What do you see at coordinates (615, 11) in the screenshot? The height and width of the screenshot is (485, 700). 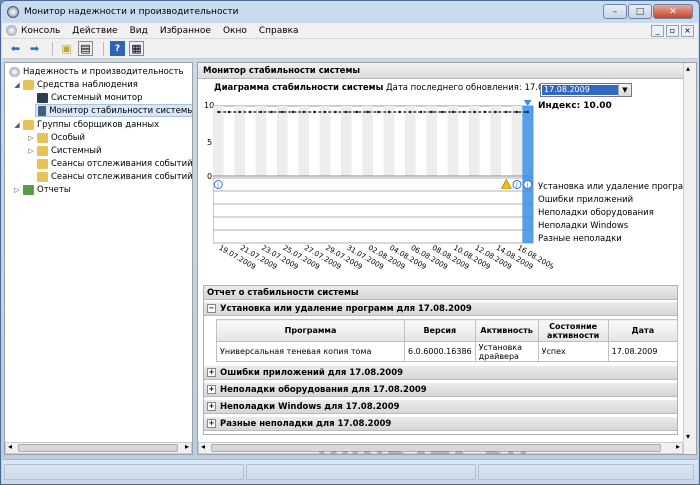 I see `minimize-button: –` at bounding box center [615, 11].